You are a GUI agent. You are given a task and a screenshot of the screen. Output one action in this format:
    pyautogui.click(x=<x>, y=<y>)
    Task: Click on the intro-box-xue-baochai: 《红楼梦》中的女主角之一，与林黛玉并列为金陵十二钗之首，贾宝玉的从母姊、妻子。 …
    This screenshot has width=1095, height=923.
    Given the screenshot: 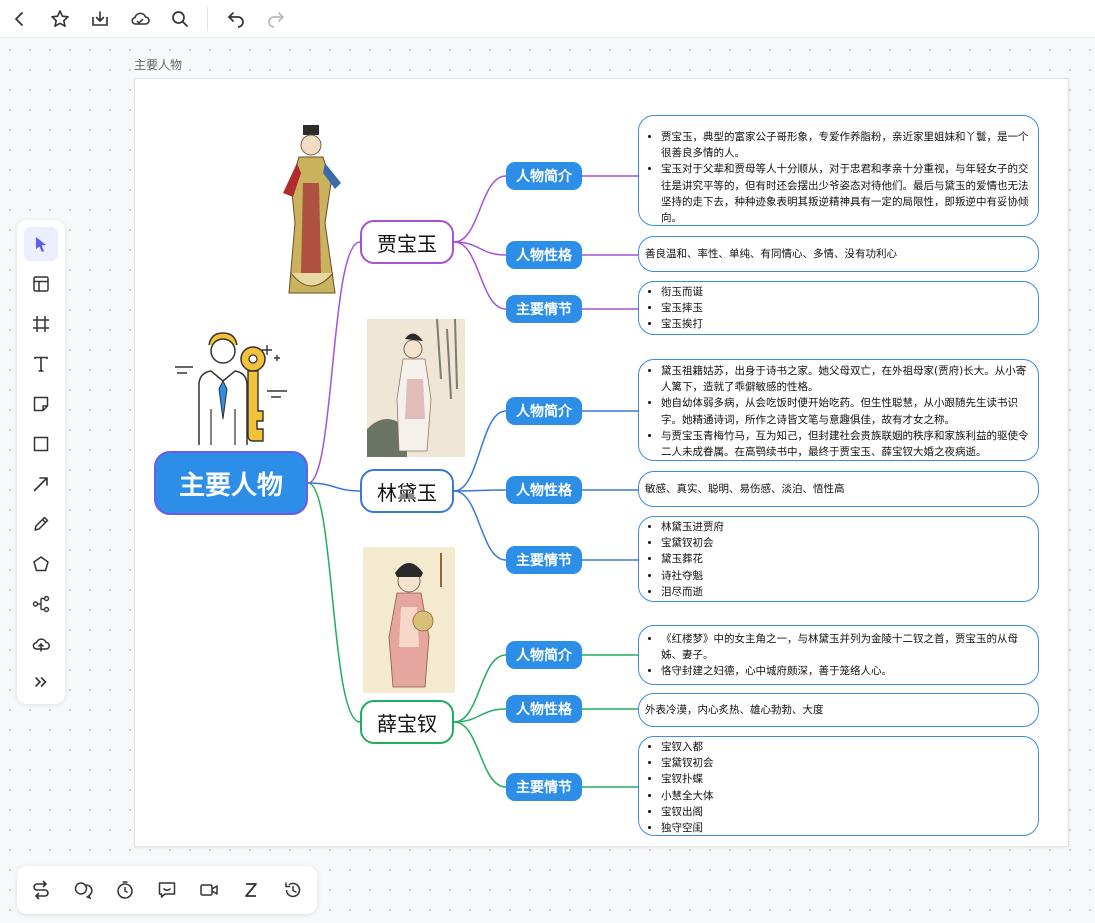 What is the action you would take?
    pyautogui.click(x=838, y=655)
    